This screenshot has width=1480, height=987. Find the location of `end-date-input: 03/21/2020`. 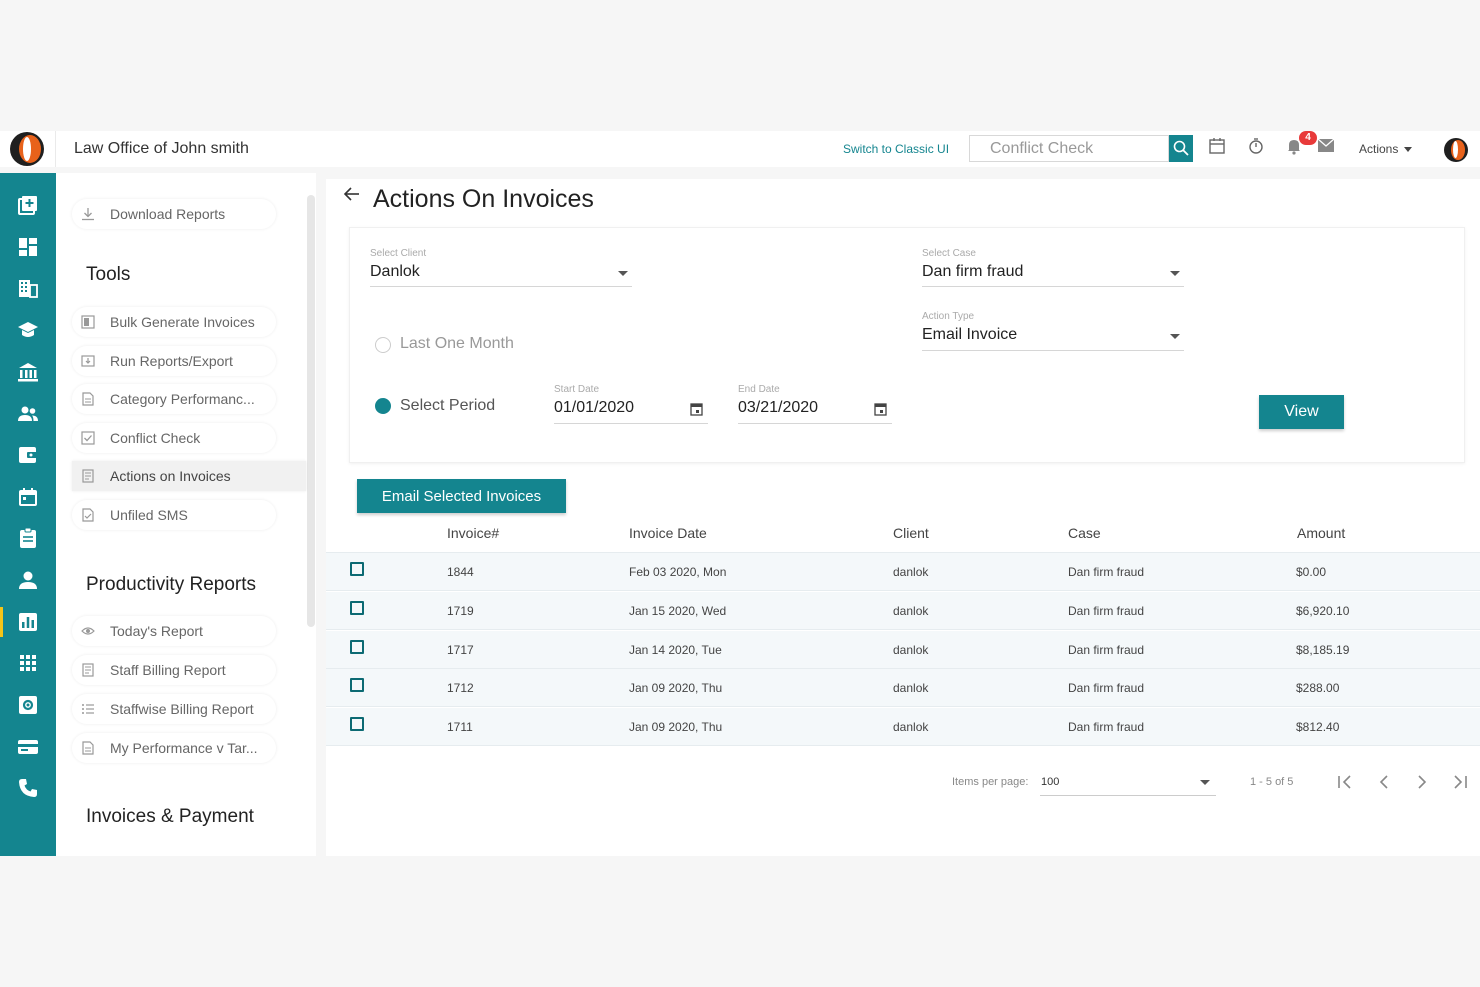

end-date-input: 03/21/2020 is located at coordinates (778, 408).